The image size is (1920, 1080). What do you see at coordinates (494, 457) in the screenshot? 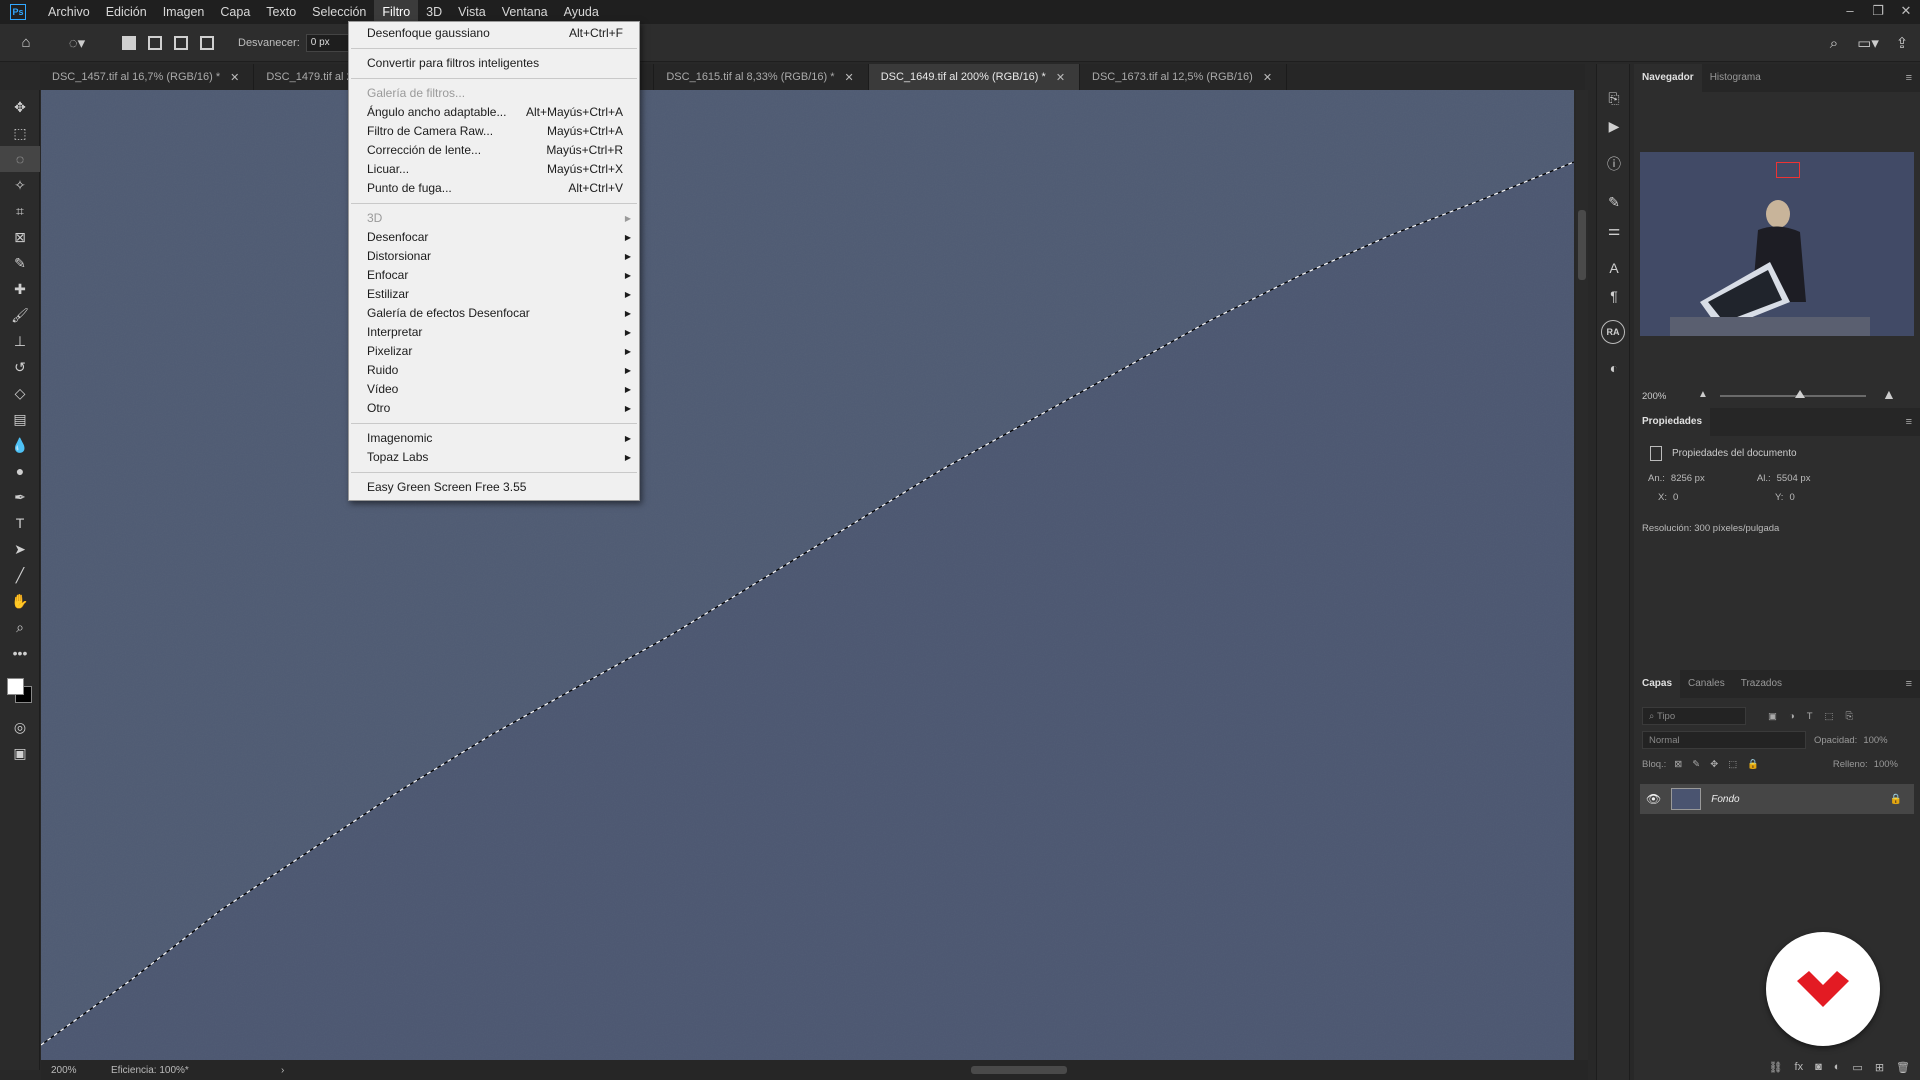
I see `filter-menu-item: Topaz Labs ▶` at bounding box center [494, 457].